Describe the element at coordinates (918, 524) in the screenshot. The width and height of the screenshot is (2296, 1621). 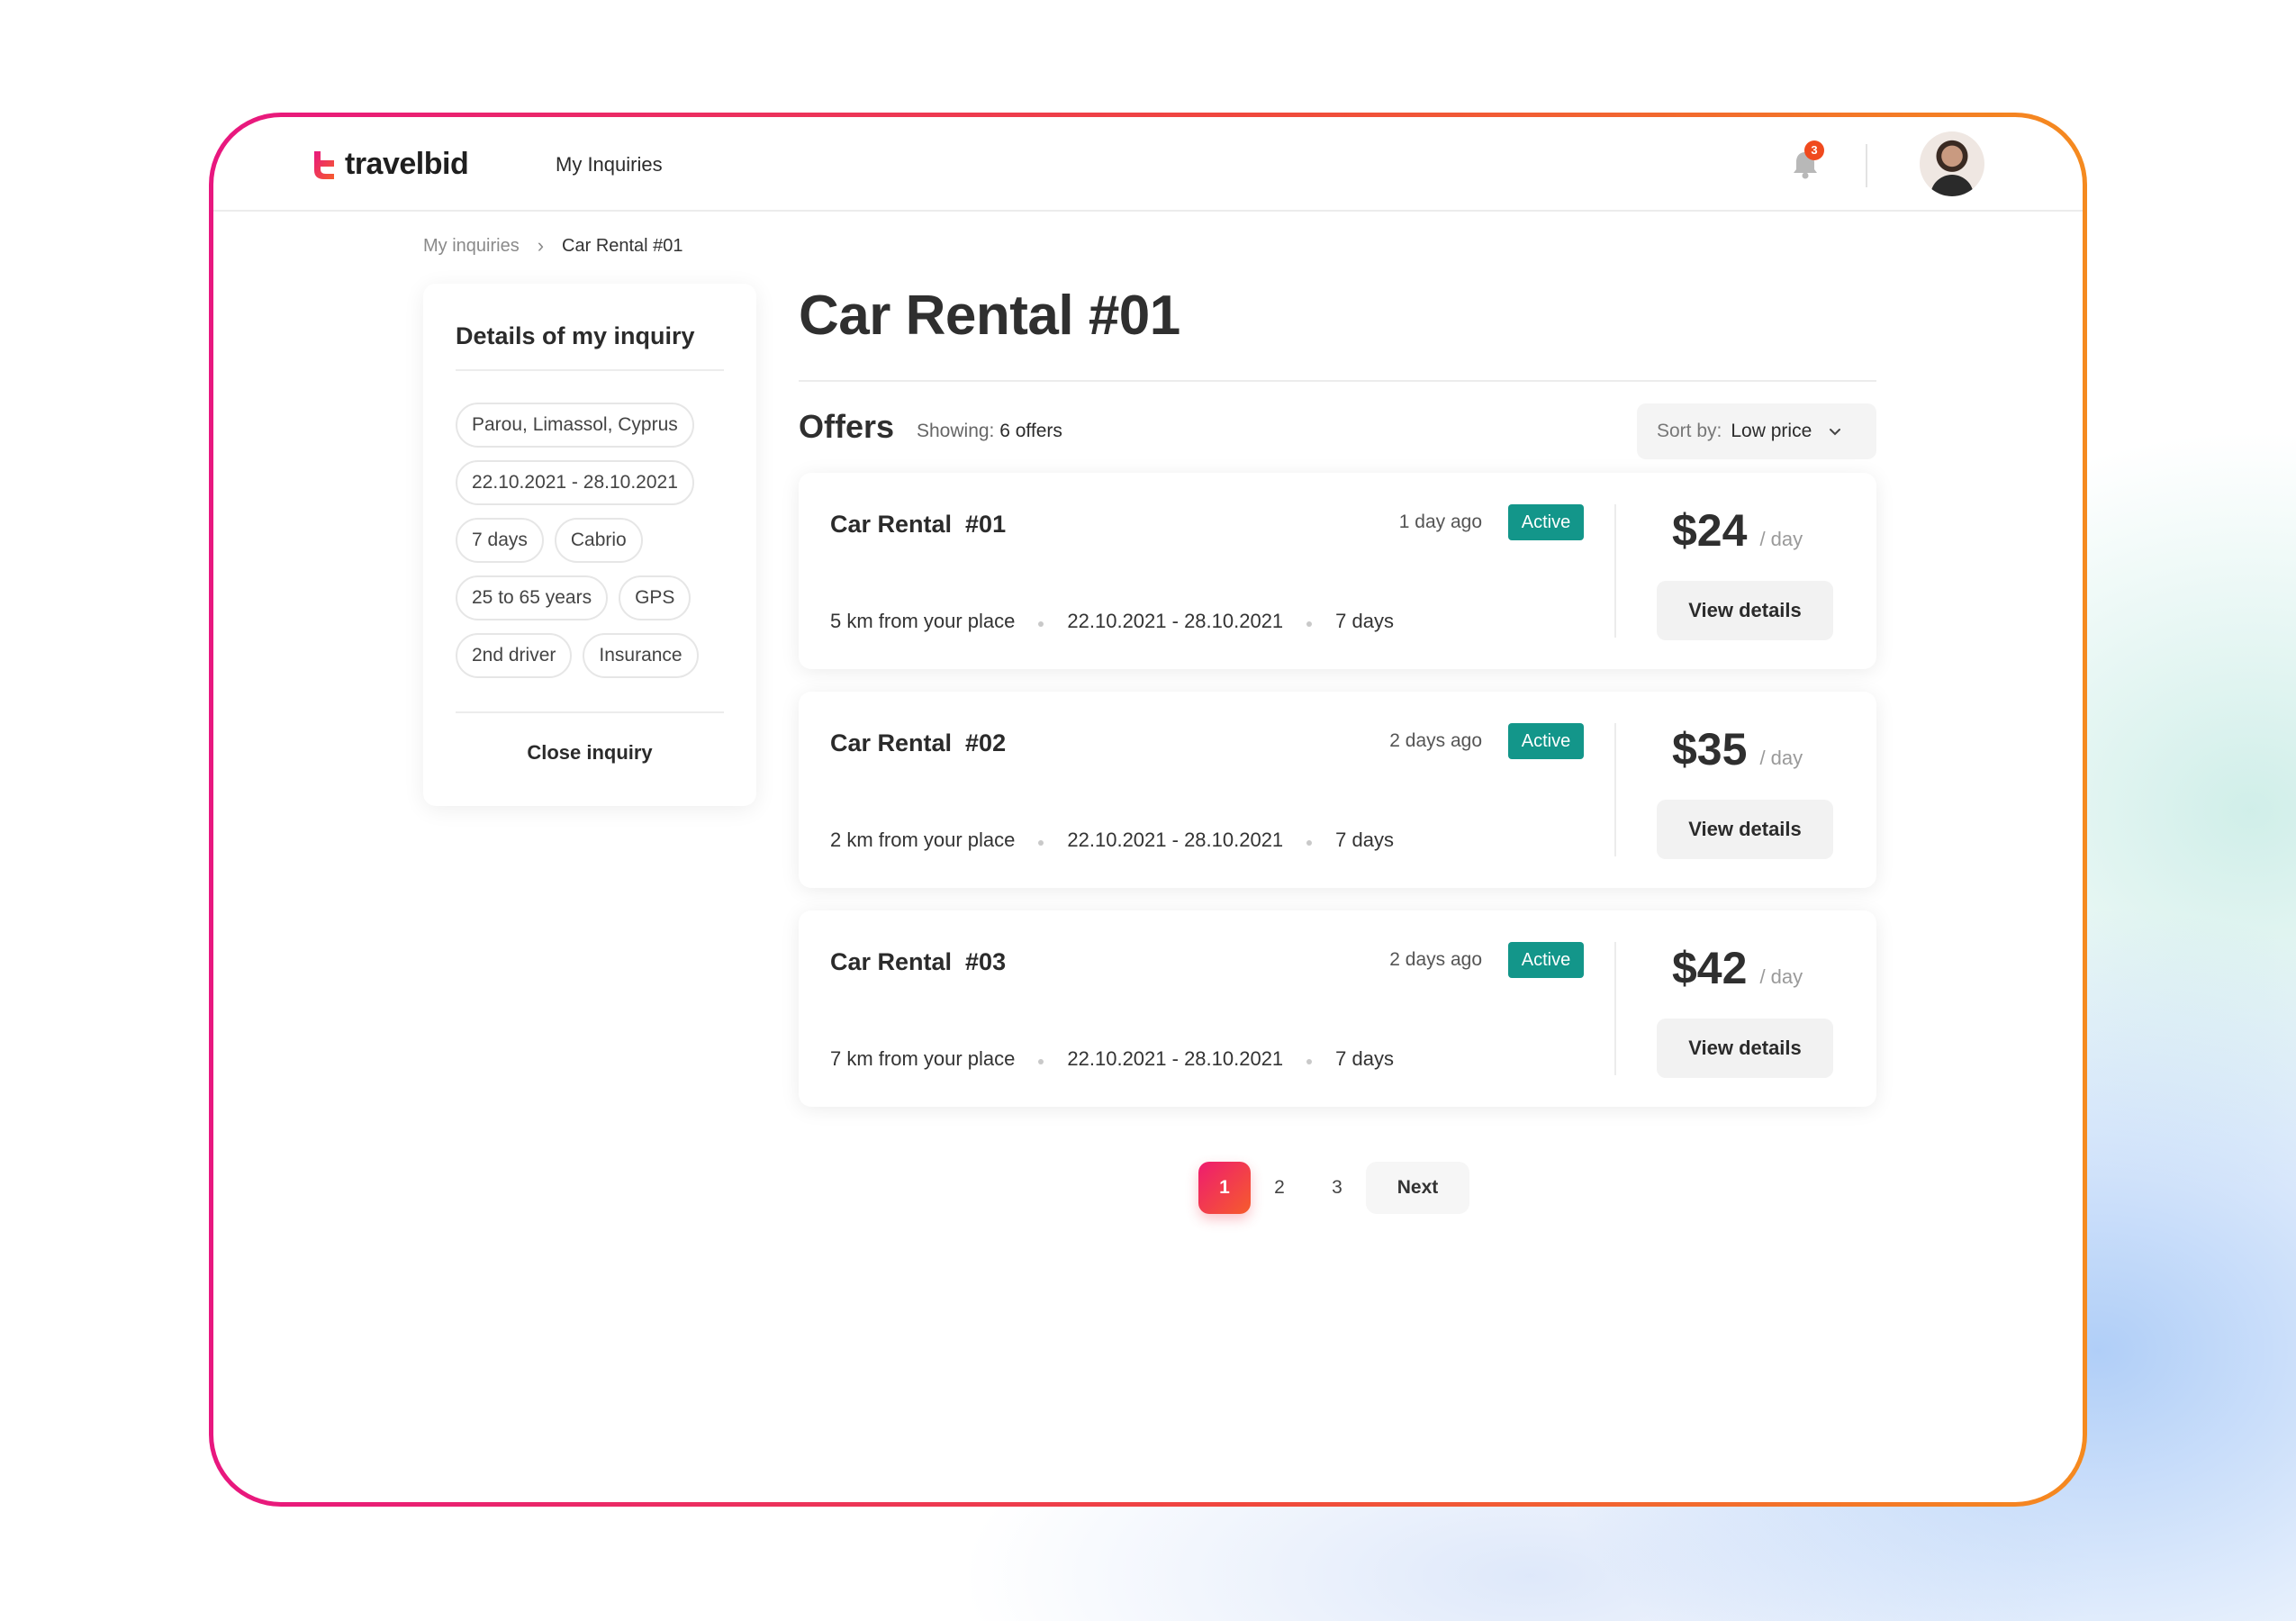
I see `offer-title: Car Rental #01` at that location.